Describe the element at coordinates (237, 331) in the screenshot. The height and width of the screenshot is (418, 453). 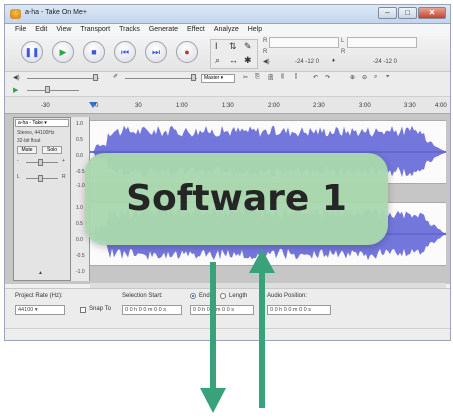
I see `io-arrows` at that location.